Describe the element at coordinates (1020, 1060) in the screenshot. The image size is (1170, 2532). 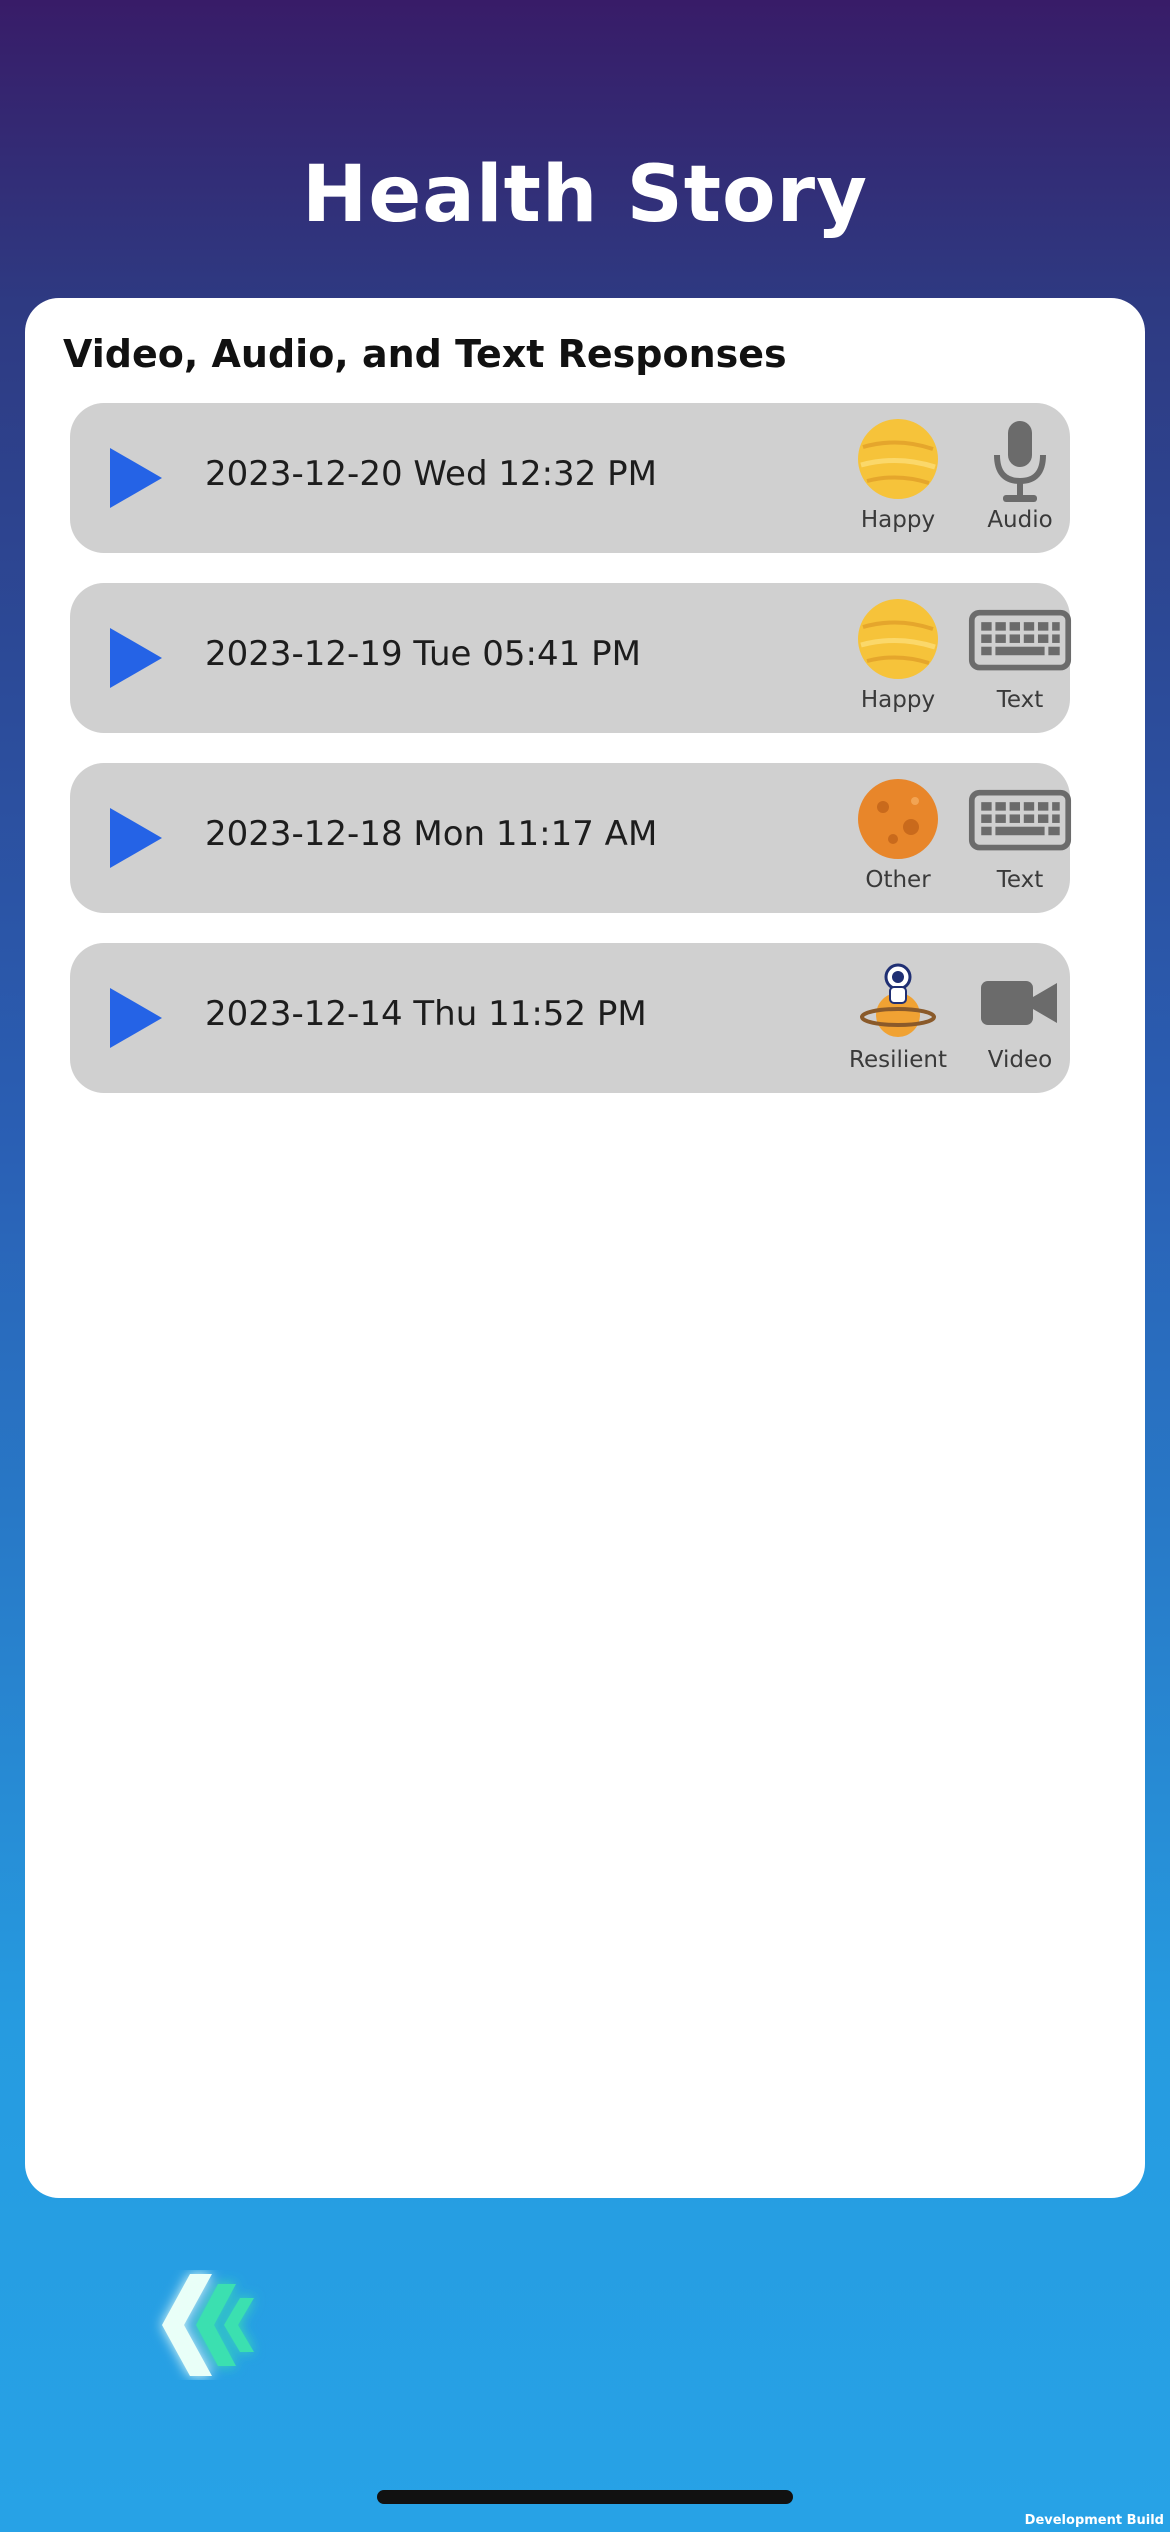
I see `response-type-label: Video` at that location.